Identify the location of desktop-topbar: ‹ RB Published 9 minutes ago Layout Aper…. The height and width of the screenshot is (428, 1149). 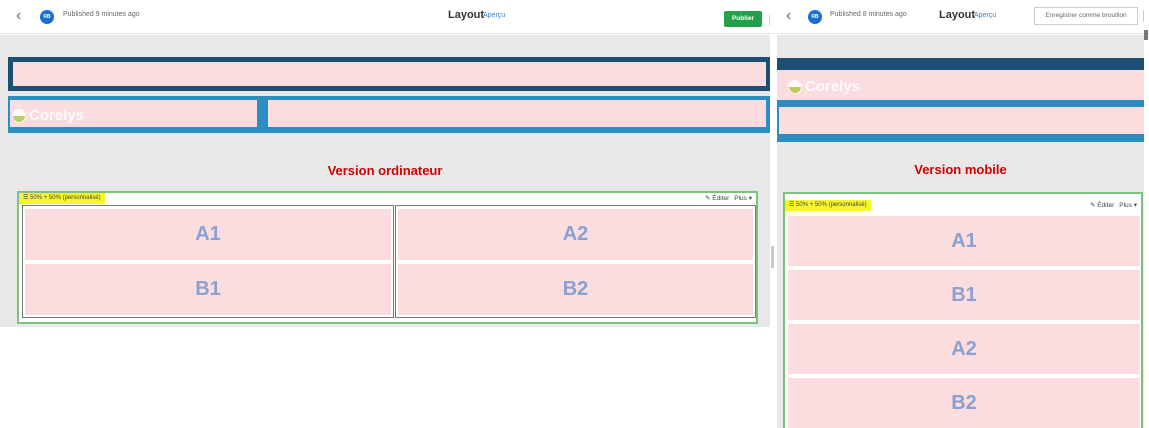
(387, 17).